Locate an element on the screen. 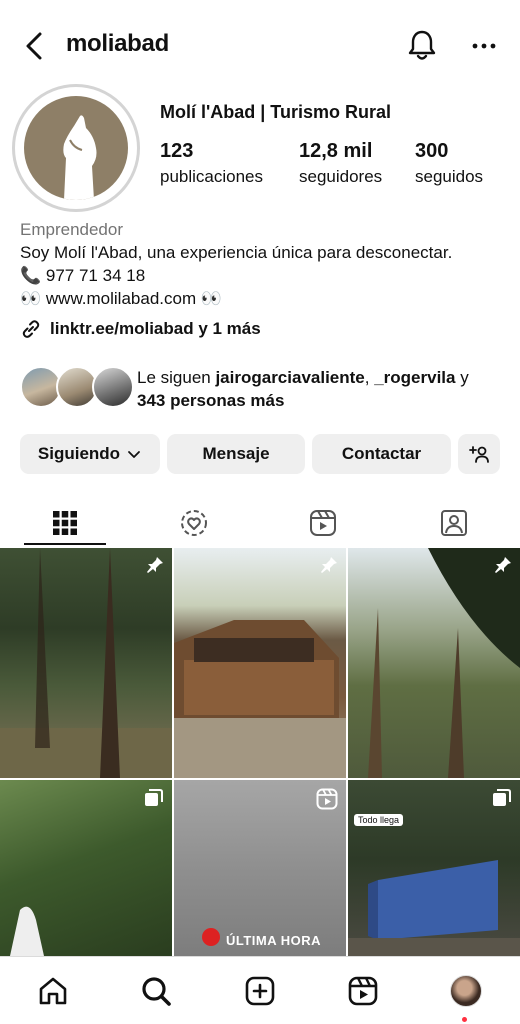 This screenshot has height=1024, width=520. followed-by-user-1: jairogarciavaliente is located at coordinates (289, 377).